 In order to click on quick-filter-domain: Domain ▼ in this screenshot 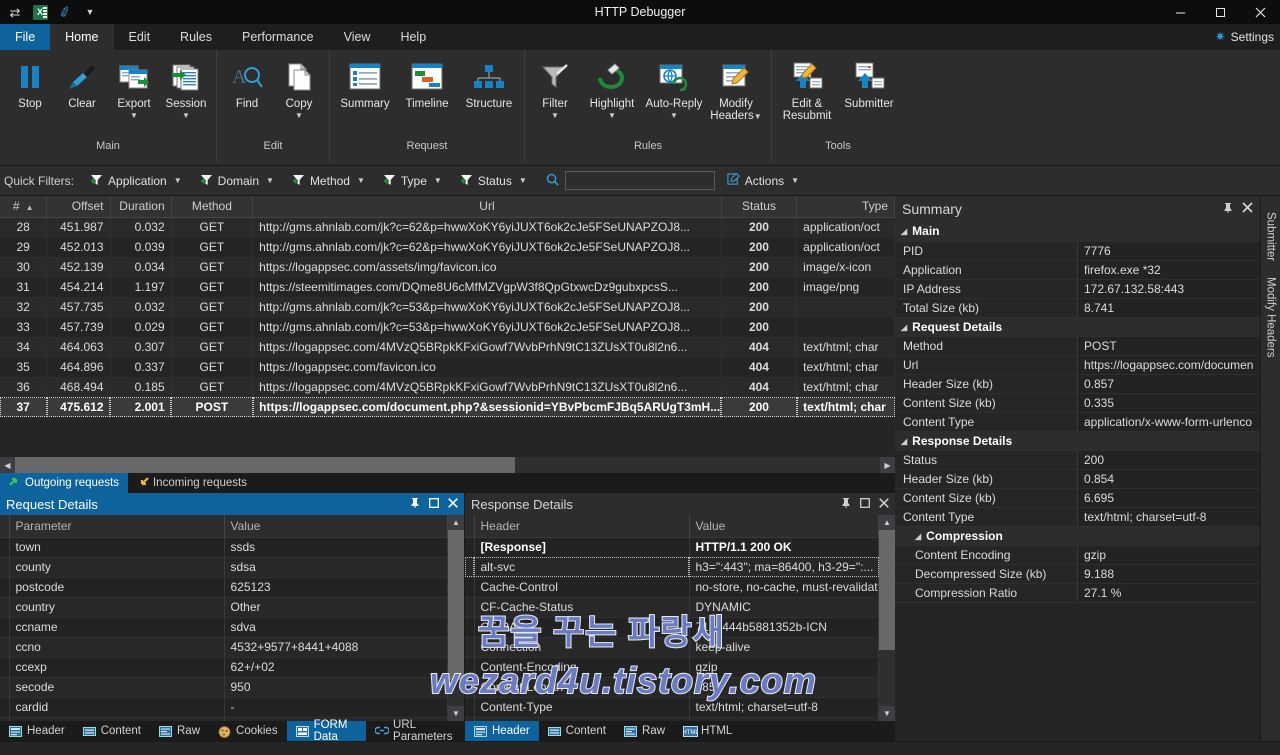, I will do `click(237, 181)`.